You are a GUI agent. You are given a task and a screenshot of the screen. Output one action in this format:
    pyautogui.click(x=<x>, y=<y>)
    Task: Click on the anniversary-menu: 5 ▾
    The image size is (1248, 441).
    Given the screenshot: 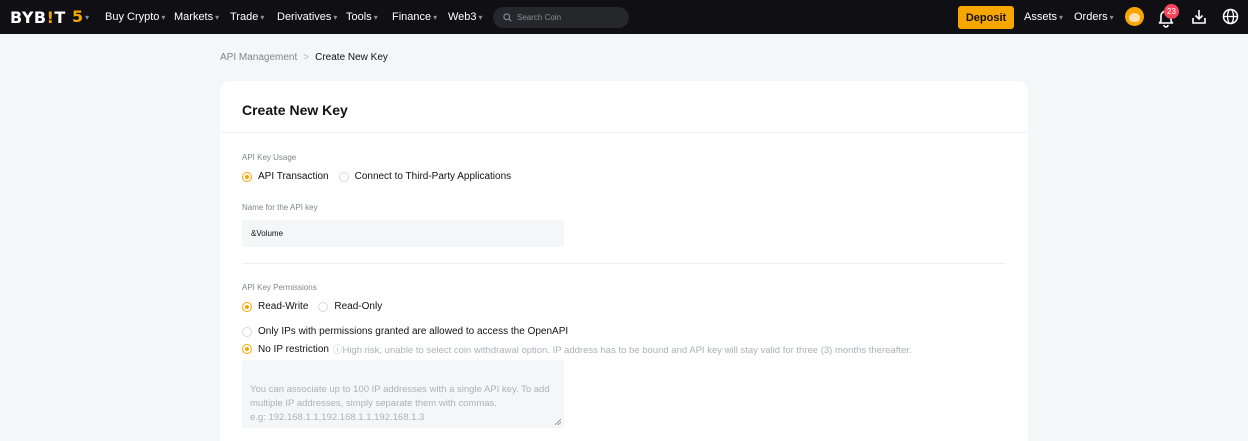 What is the action you would take?
    pyautogui.click(x=80, y=16)
    